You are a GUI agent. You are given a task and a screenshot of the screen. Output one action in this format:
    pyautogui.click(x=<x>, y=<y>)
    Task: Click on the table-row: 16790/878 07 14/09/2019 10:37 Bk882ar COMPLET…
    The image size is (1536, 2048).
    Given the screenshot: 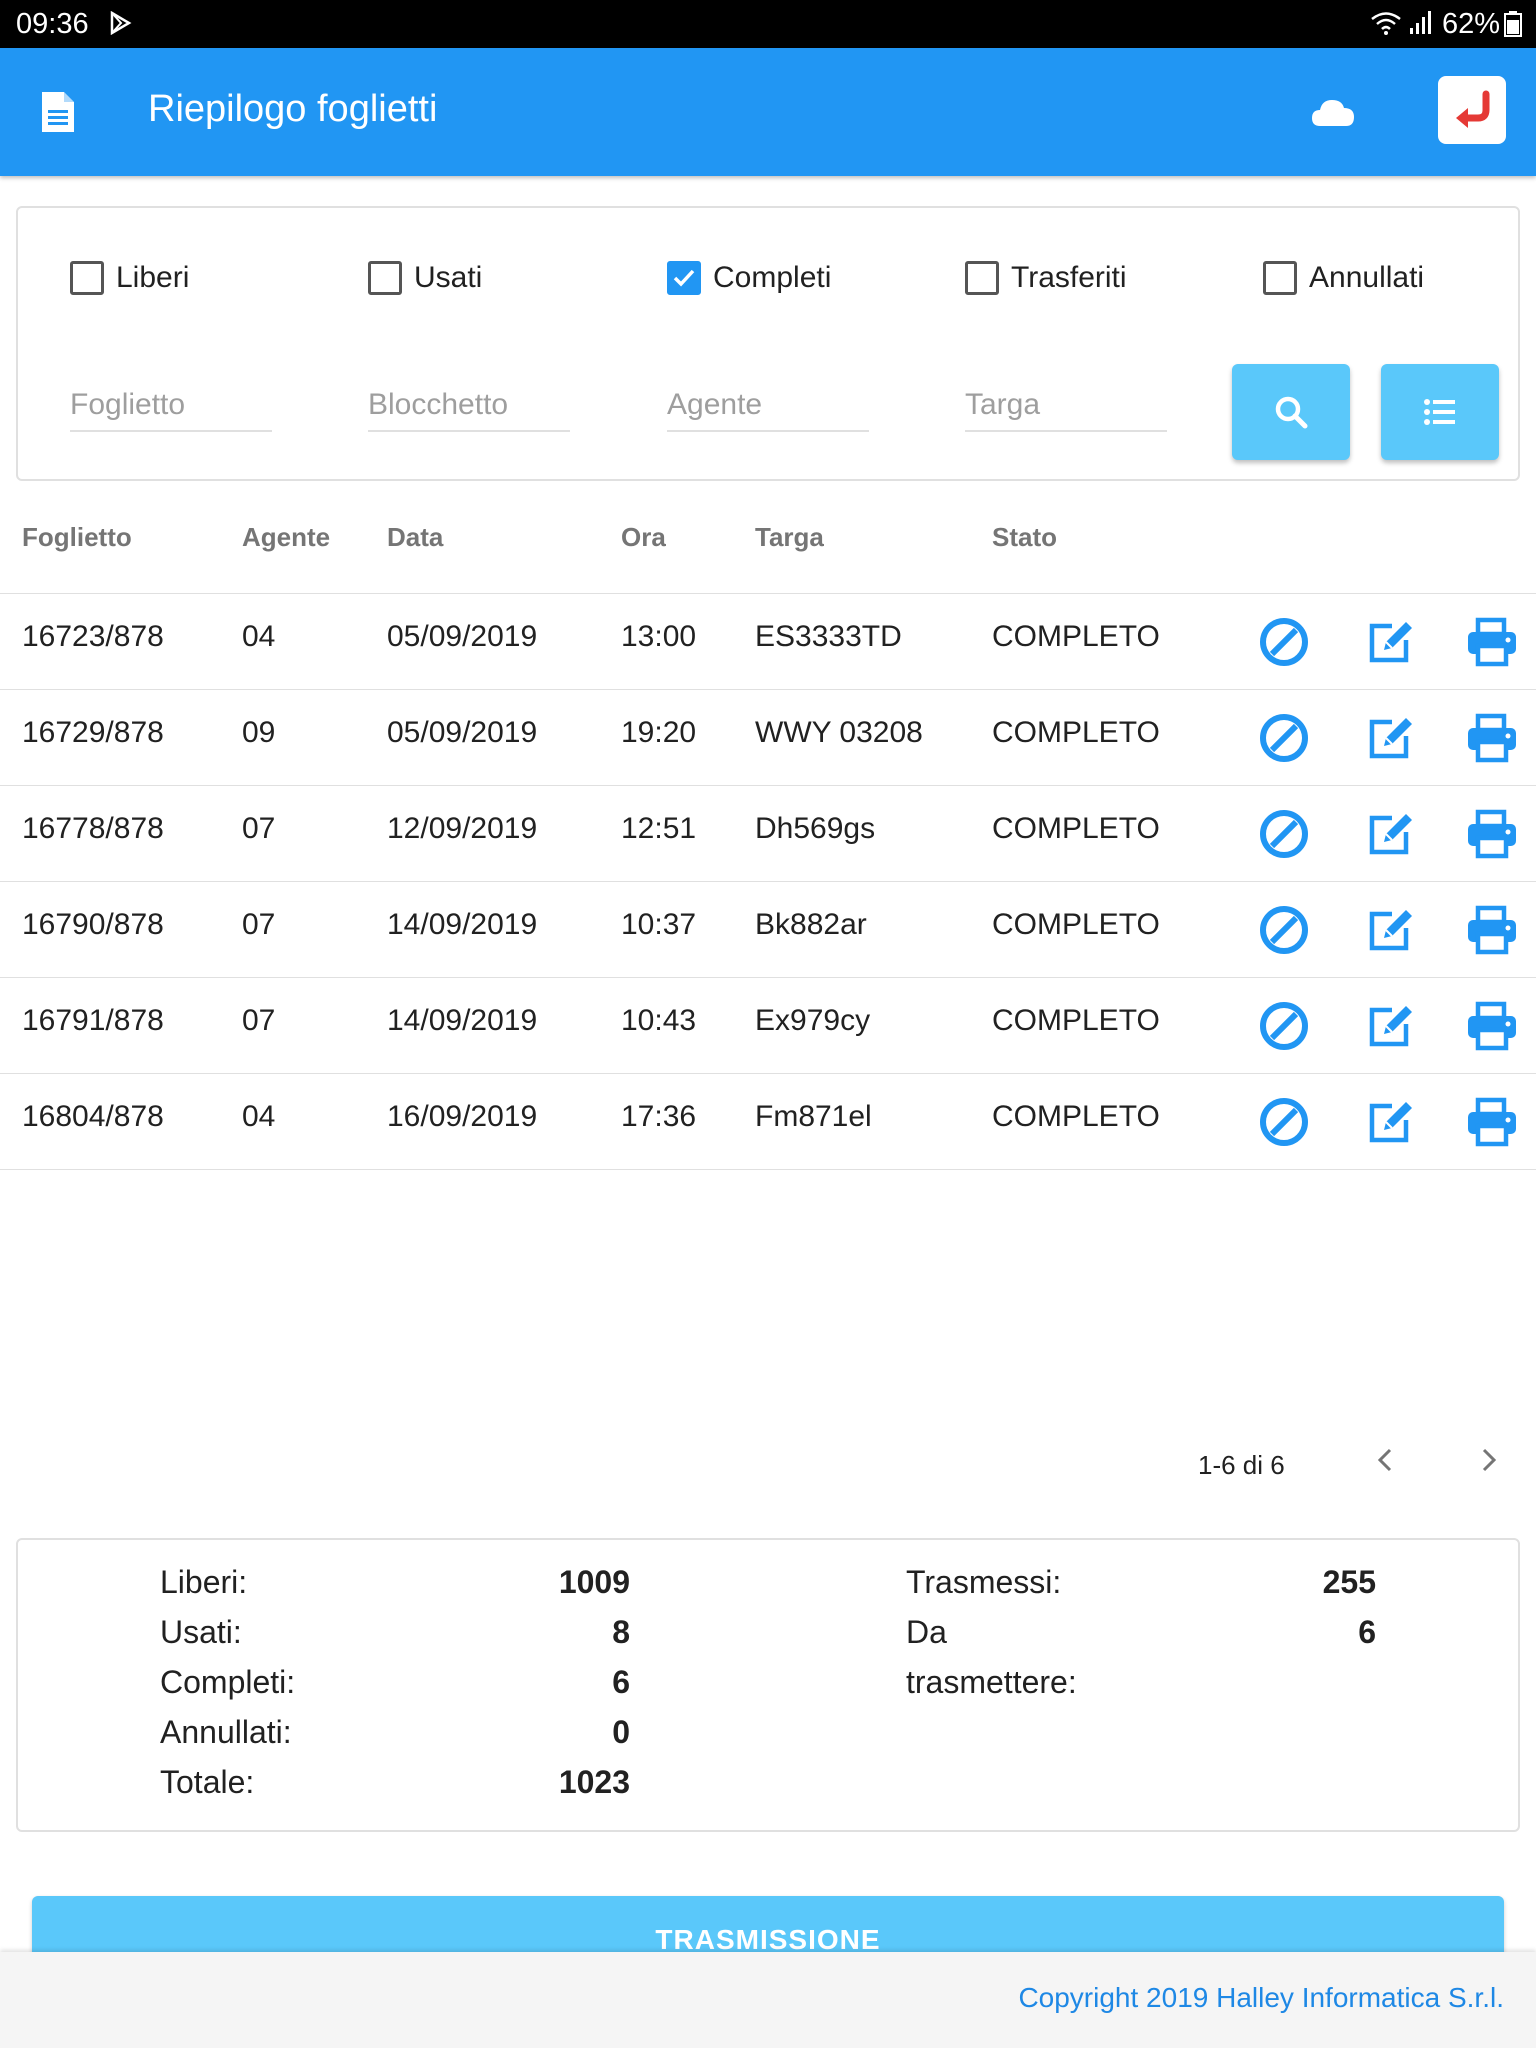 What is the action you would take?
    pyautogui.click(x=768, y=930)
    